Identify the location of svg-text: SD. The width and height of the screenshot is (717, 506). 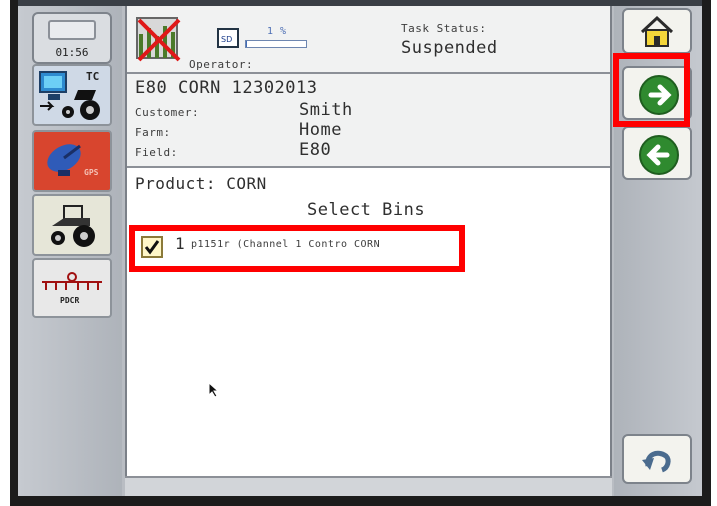
(226, 39).